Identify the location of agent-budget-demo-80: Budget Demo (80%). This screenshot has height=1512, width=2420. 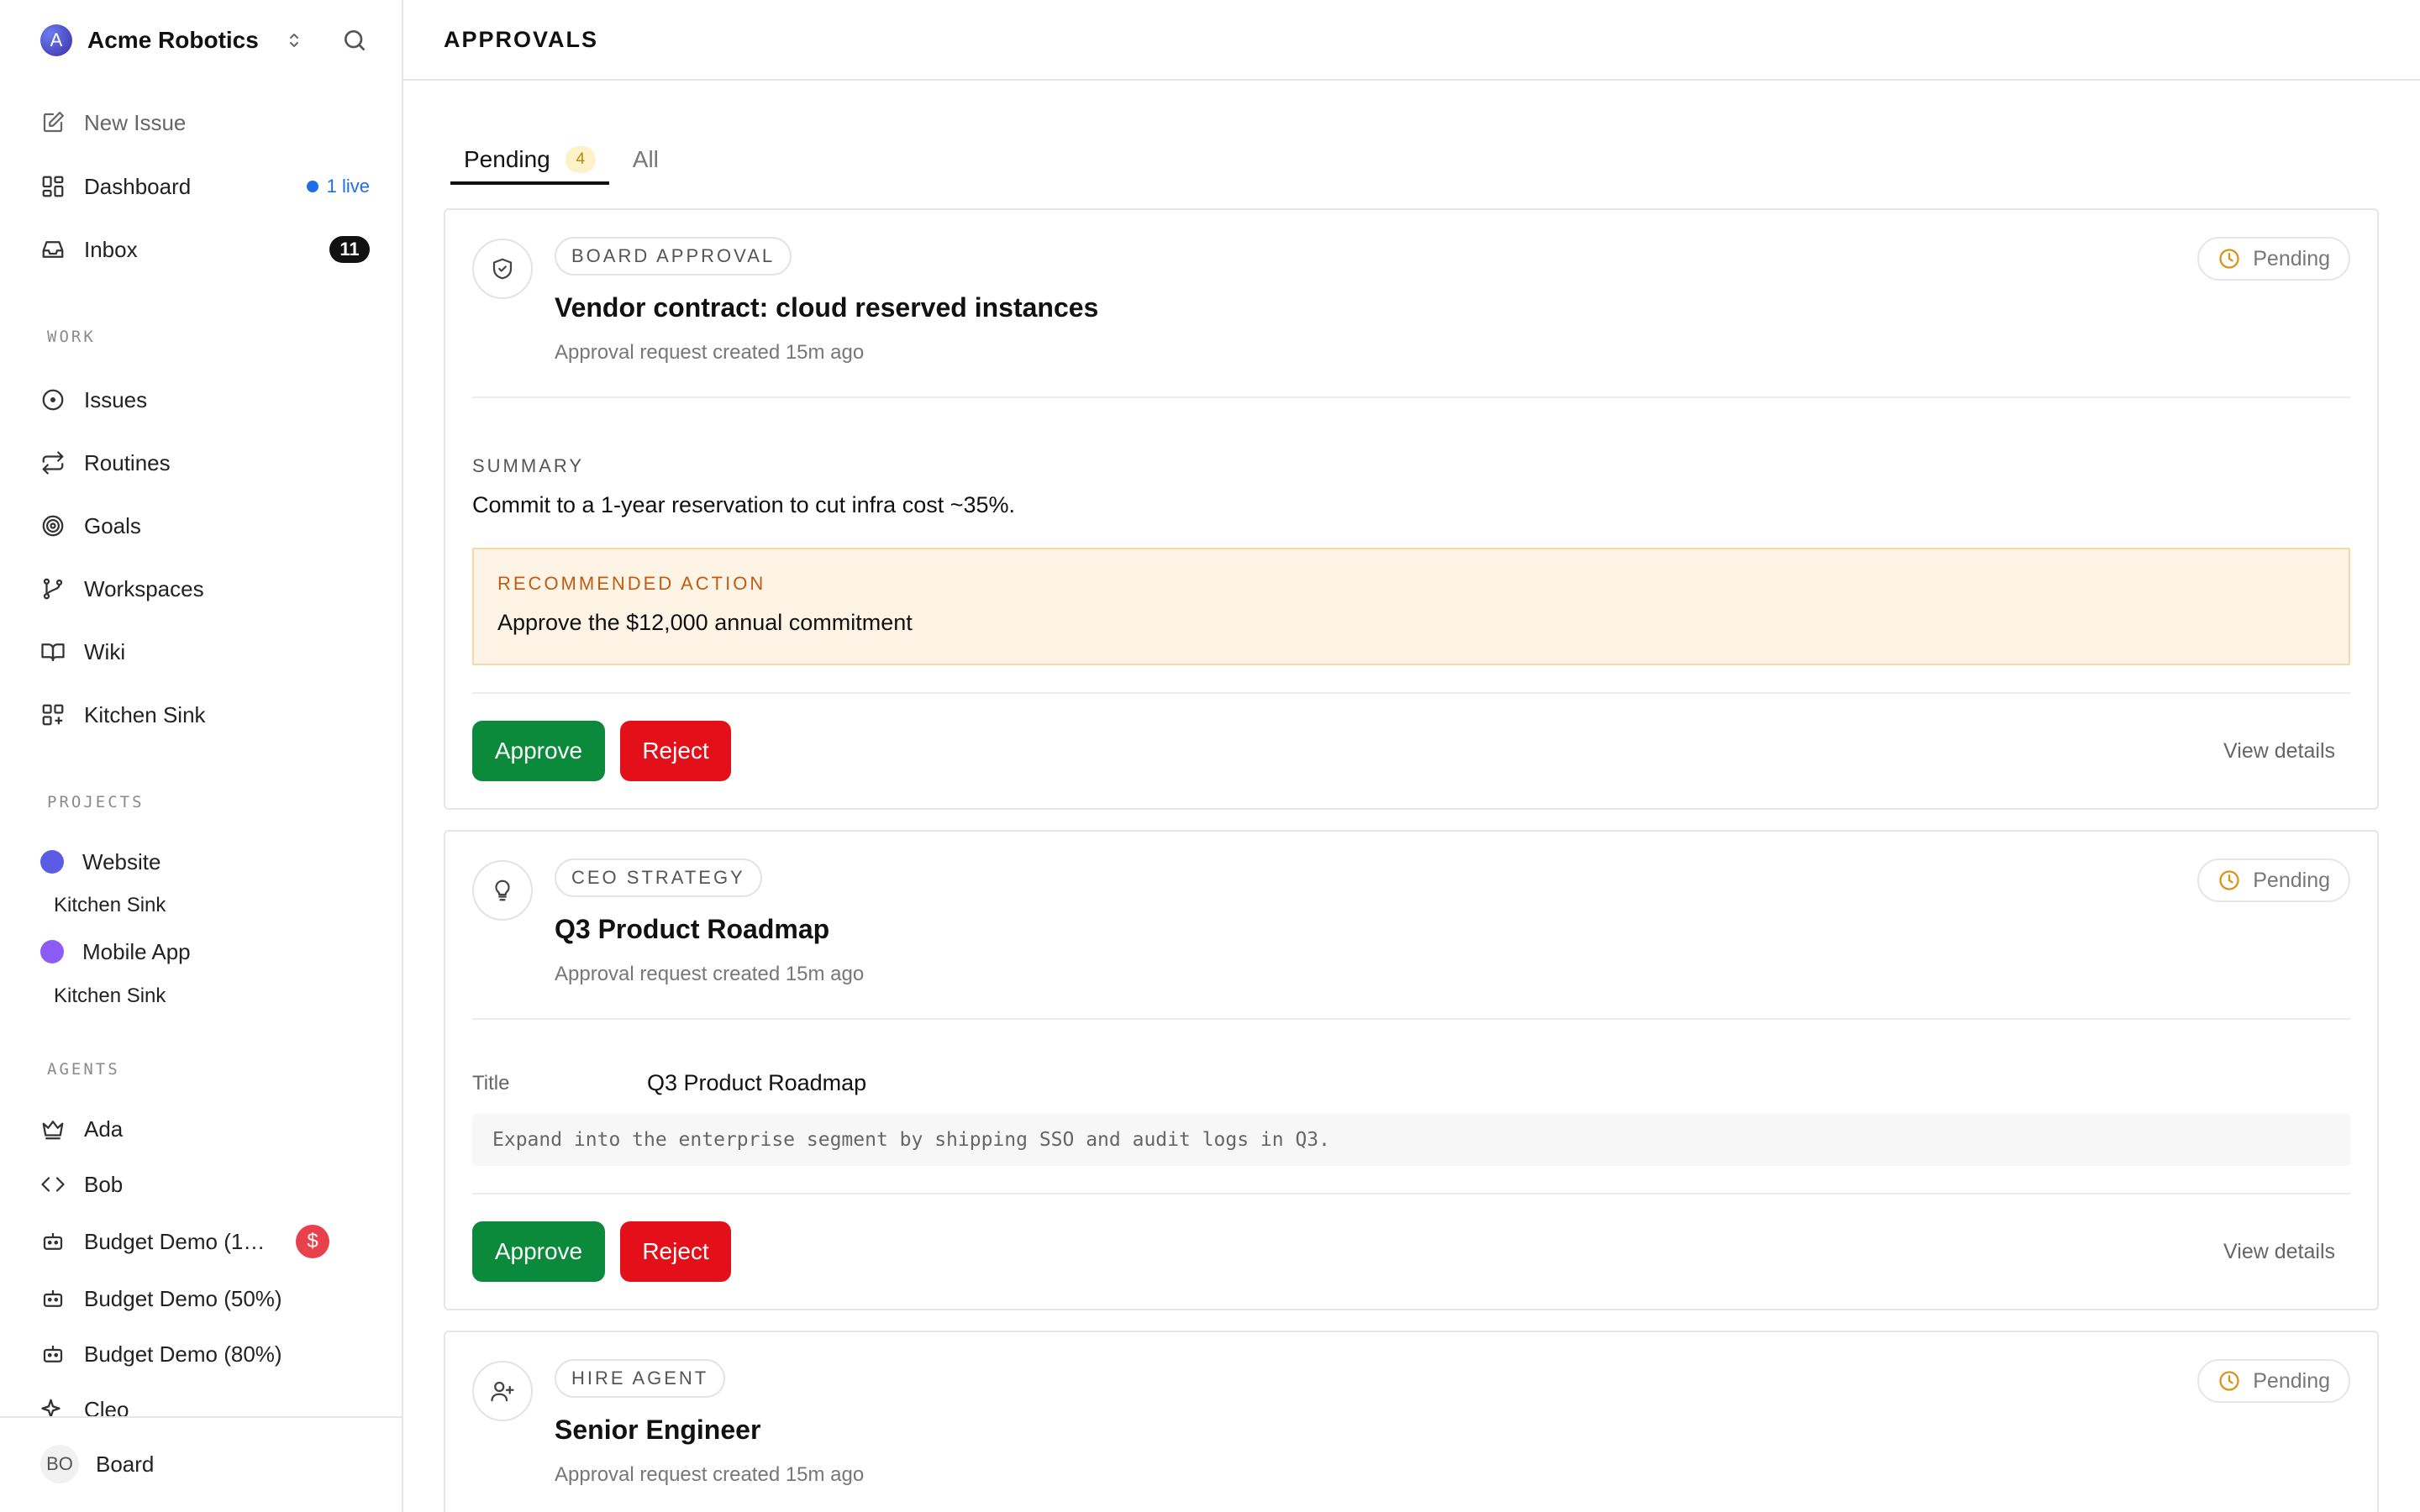
(205, 1354).